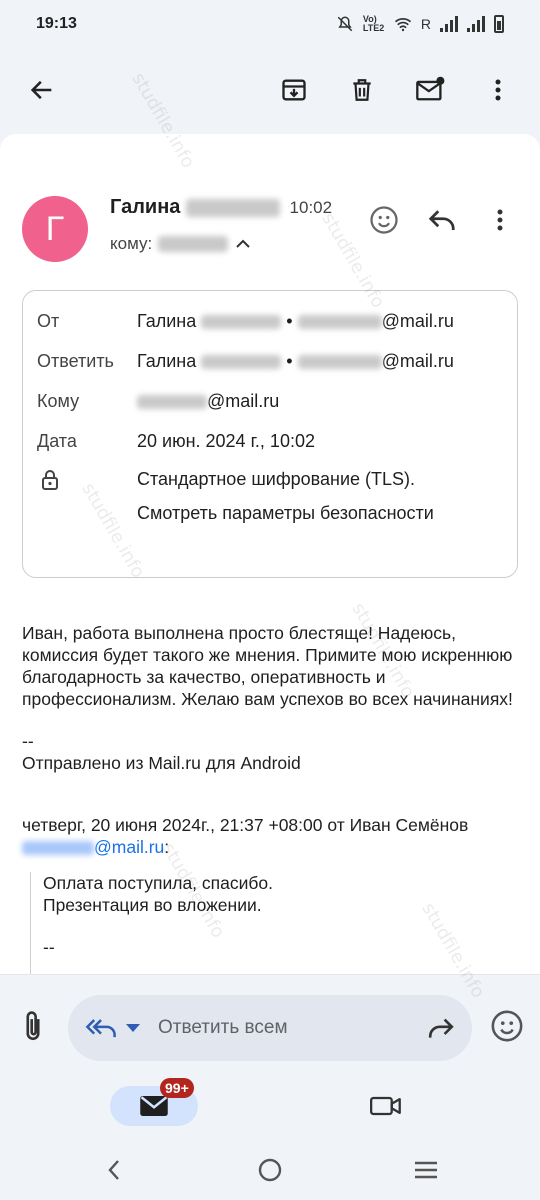  I want to click on redacted-reply-surname, so click(241, 362).